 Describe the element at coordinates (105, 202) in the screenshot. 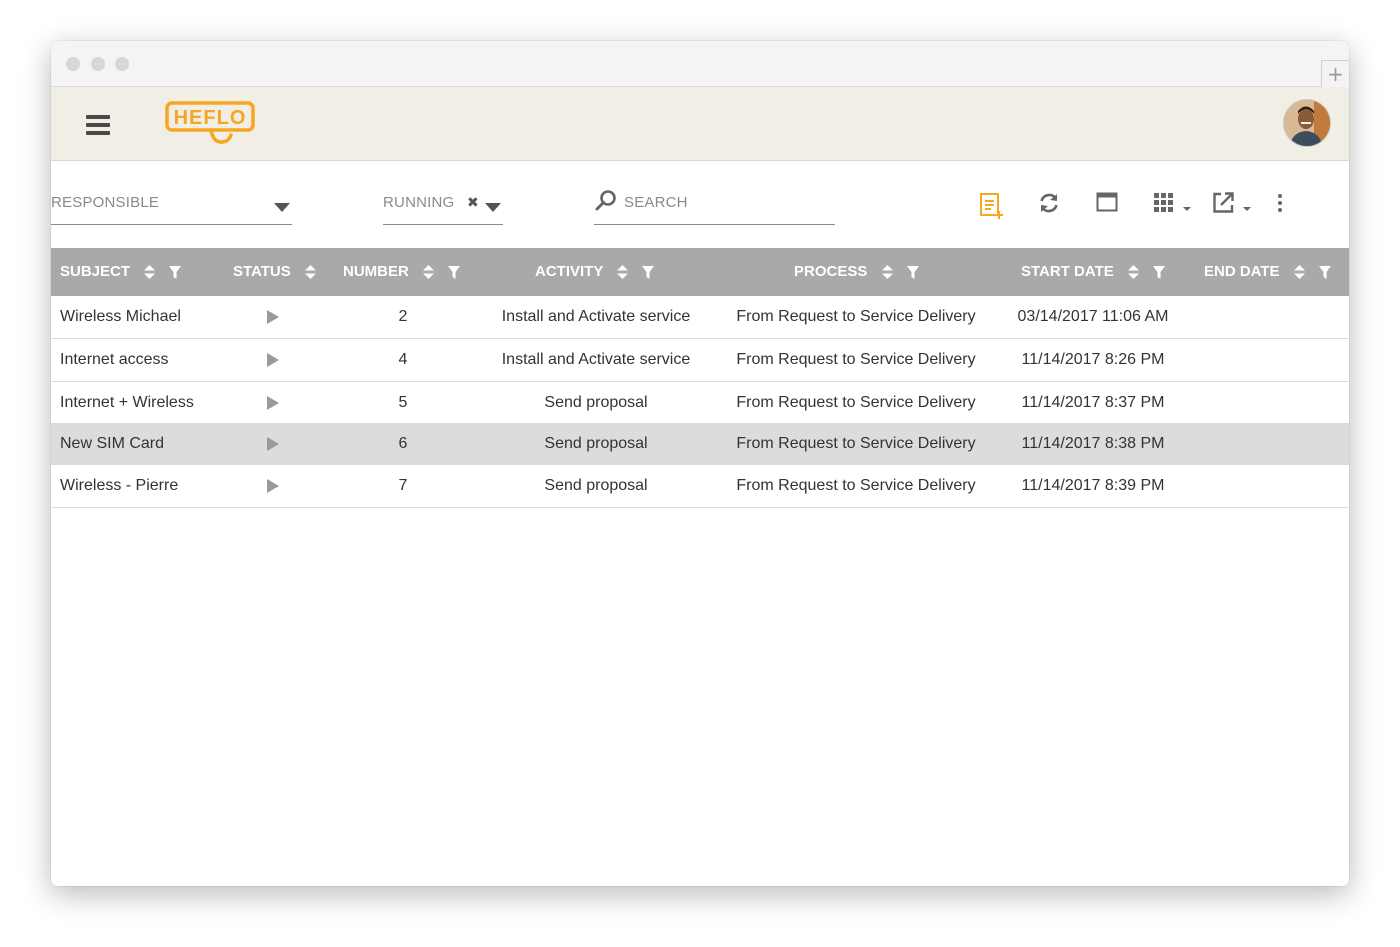

I see `responsible-label: RESPONSIBLE` at that location.